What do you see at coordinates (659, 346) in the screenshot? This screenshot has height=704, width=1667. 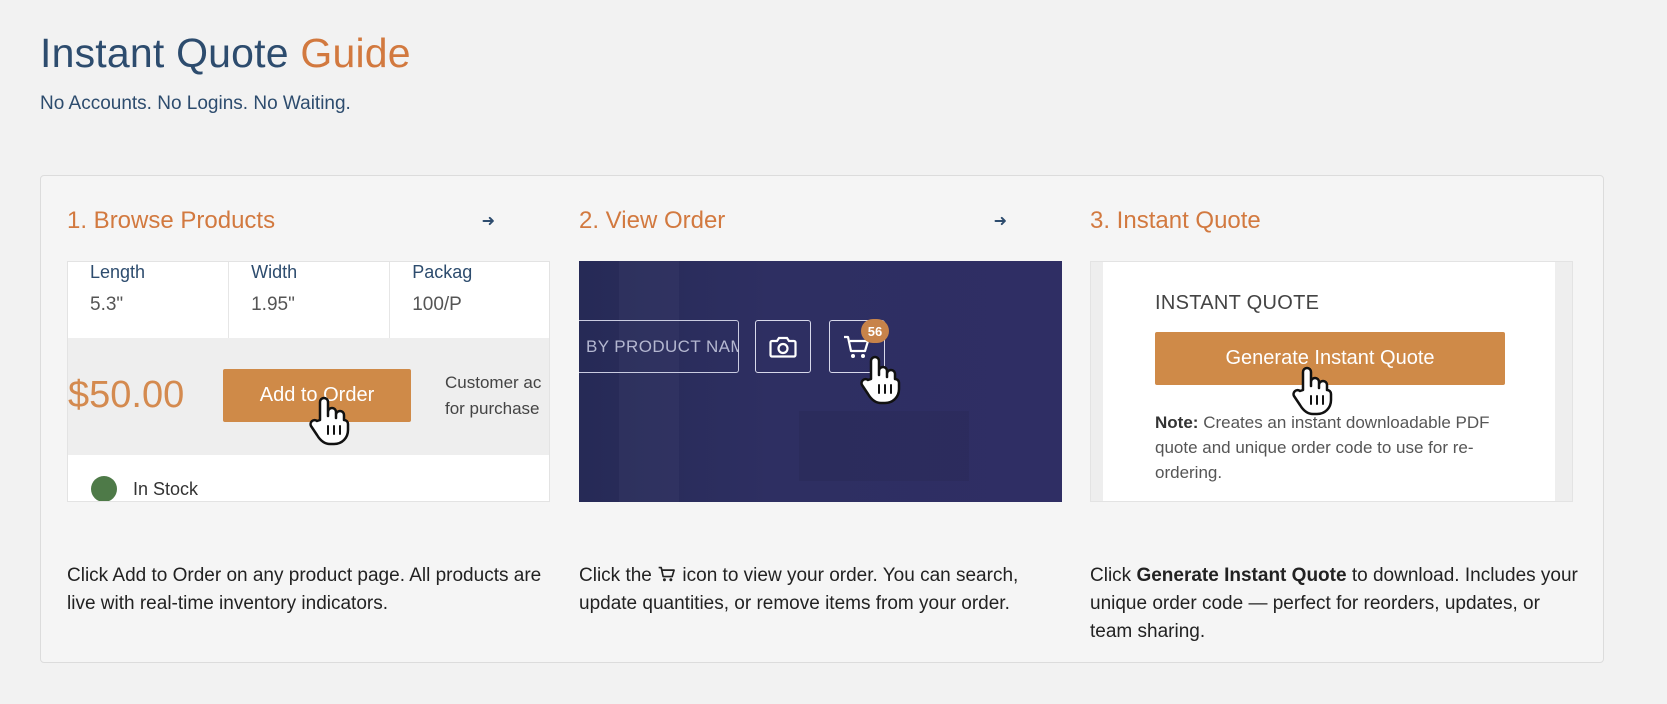 I see `search-input: BY PRODUCT NAM` at bounding box center [659, 346].